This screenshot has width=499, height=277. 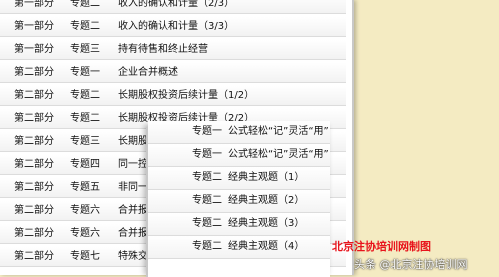 What do you see at coordinates (279, 154) in the screenshot?
I see `lesson-text: 公式轻松“记”灵活“用”（8/8）` at bounding box center [279, 154].